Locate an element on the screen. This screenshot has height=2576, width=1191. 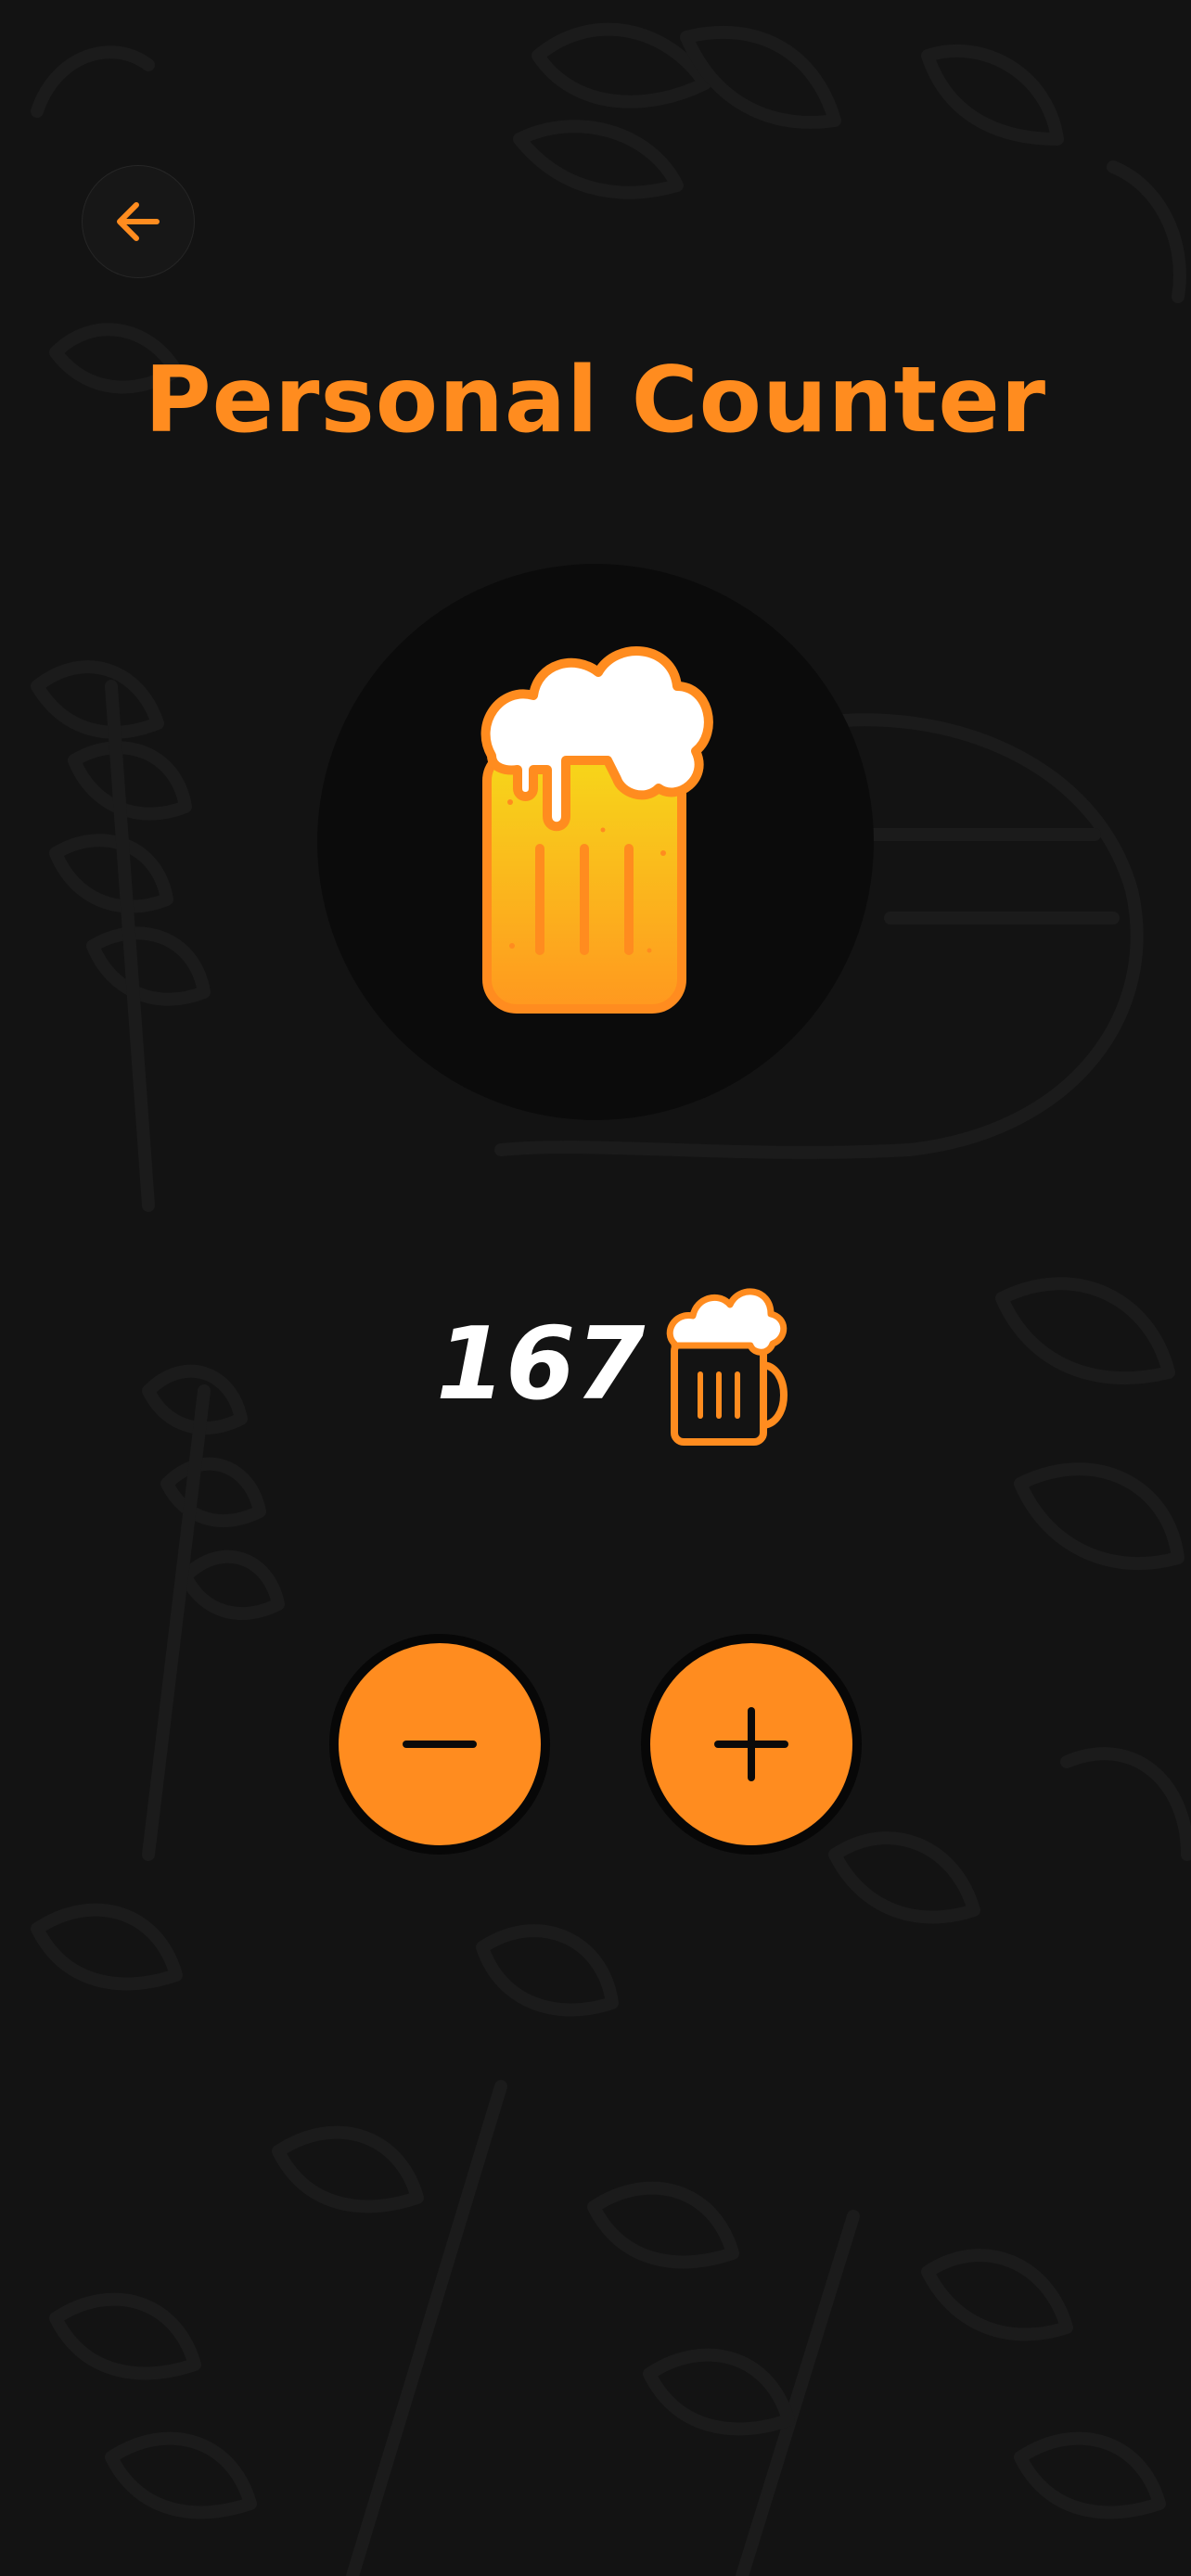
arrow-left-icon is located at coordinates (138, 222).